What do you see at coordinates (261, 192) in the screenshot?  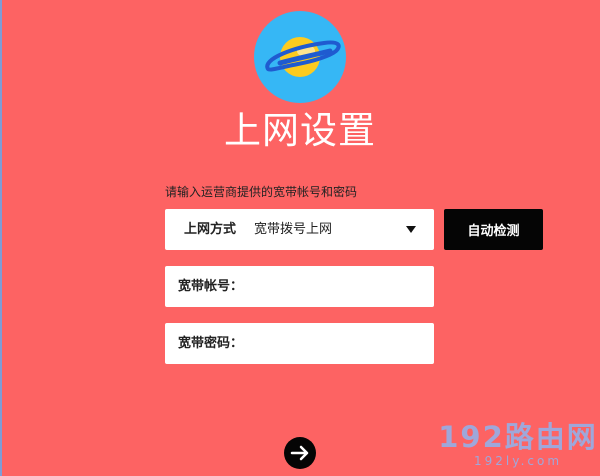 I see `instruction-text: 请输入运营商提供的宽带帐号和密码` at bounding box center [261, 192].